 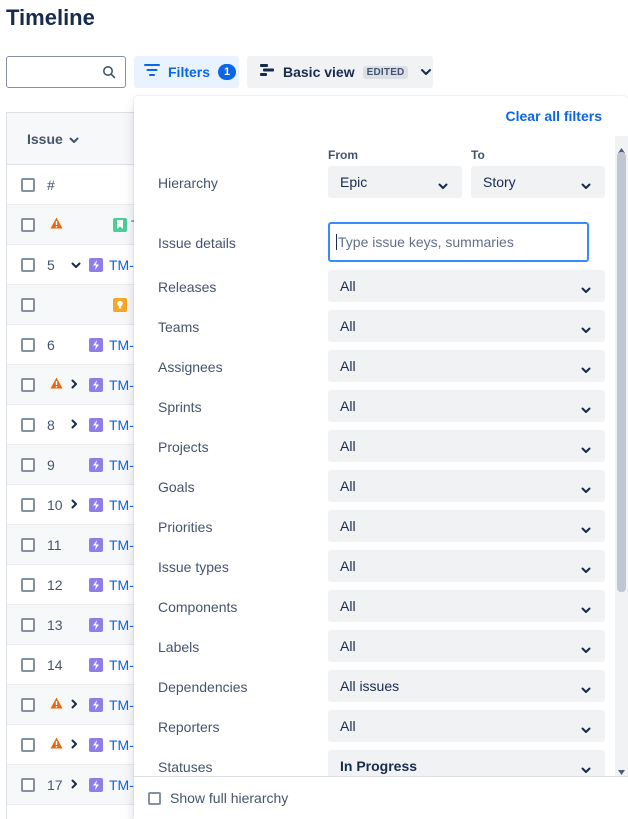 What do you see at coordinates (50, 17) in the screenshot?
I see `page-title: Timeline` at bounding box center [50, 17].